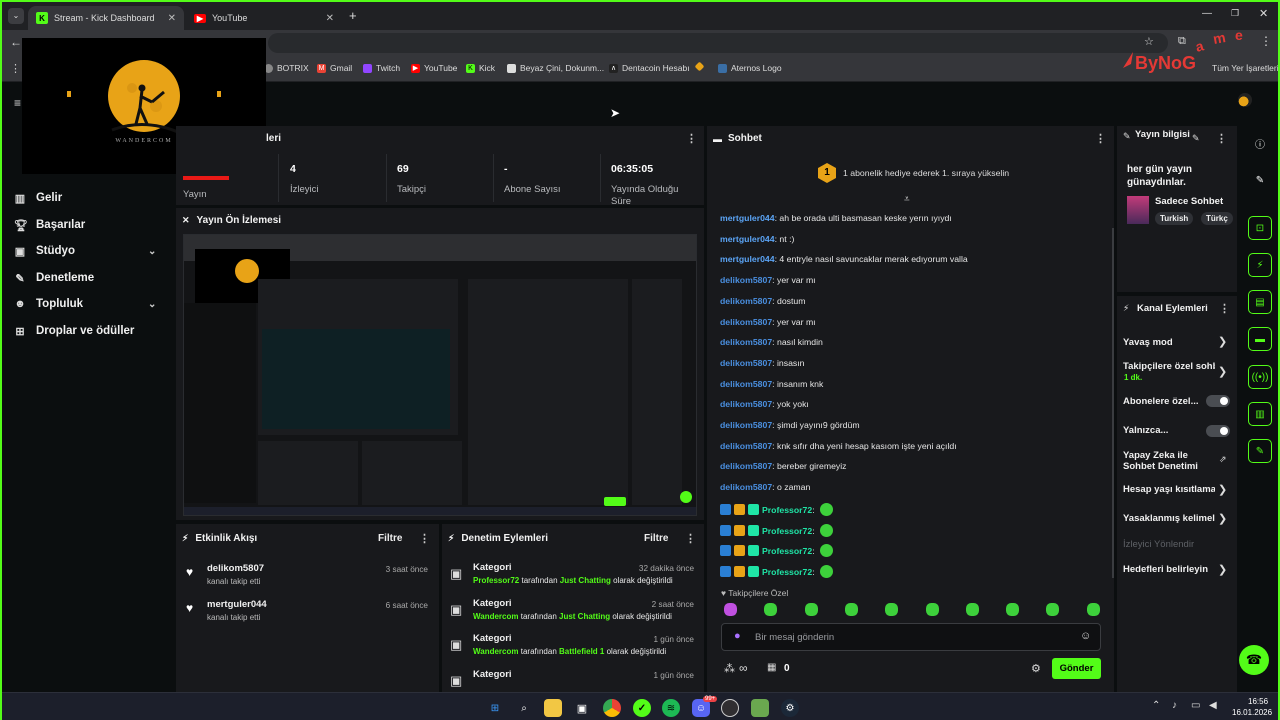 This screenshot has width=1280, height=720. Describe the element at coordinates (94, 304) in the screenshot. I see `sidebar-item-topluluk: ☻ Topluluk ⌄` at that location.